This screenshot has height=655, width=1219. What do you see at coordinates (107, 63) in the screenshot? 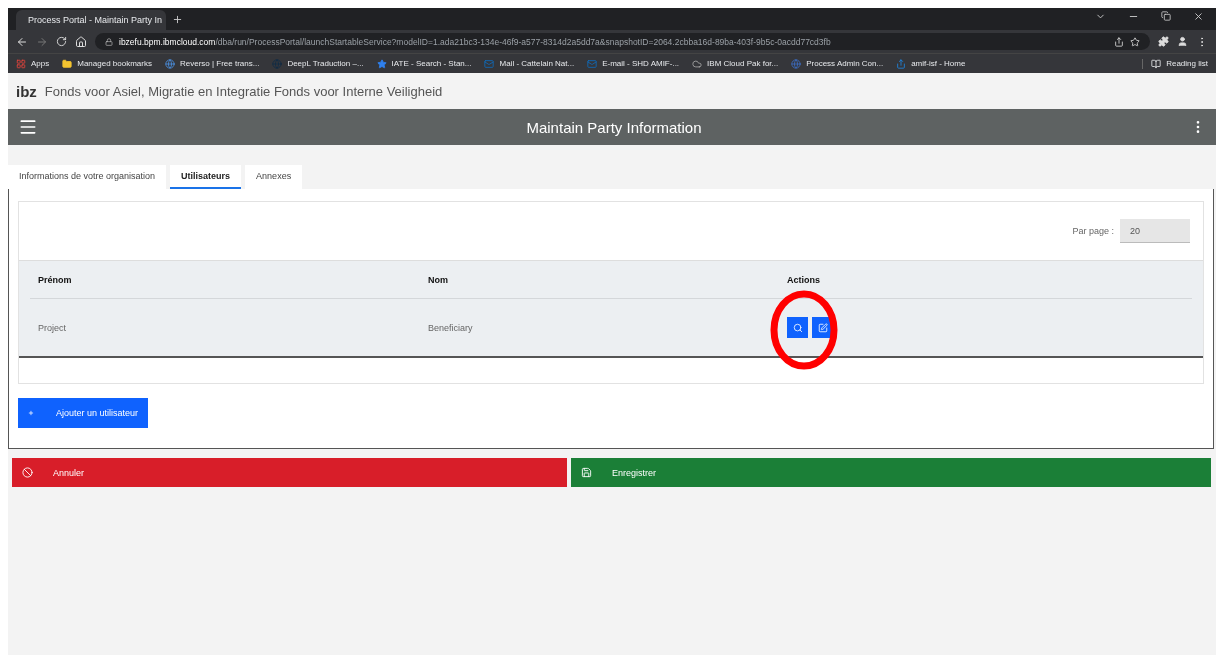
I see `bookmark-link: Managed bookmarks` at bounding box center [107, 63].